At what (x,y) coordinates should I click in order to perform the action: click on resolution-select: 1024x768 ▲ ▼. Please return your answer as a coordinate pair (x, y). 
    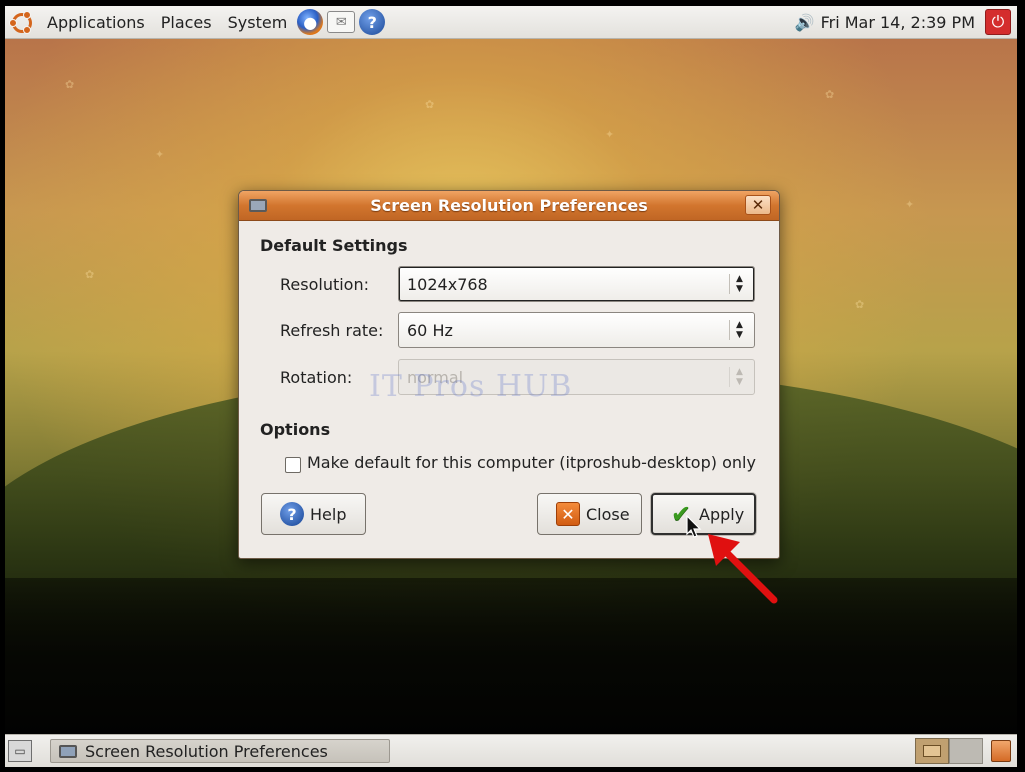
    Looking at the image, I should click on (576, 284).